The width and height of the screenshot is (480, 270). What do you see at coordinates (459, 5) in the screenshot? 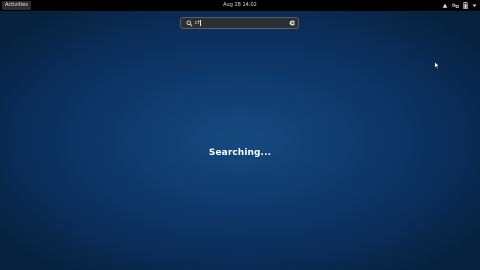
I see `system-tray` at bounding box center [459, 5].